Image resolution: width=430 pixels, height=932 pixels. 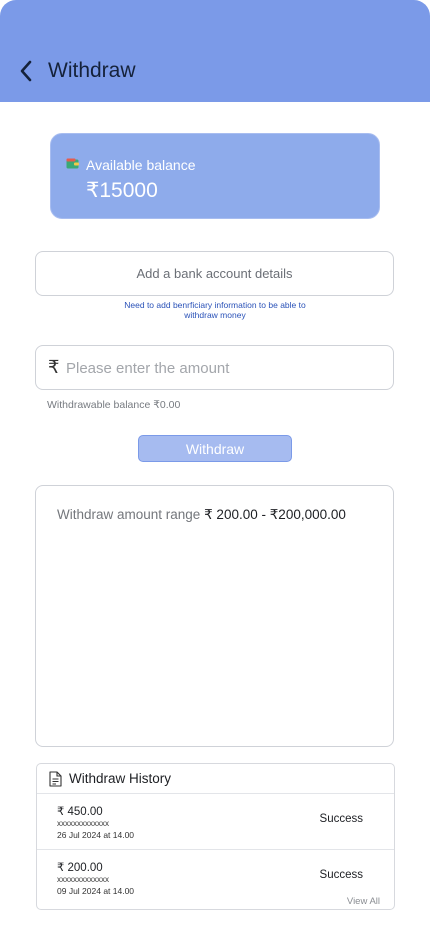 I want to click on balance-label: Available balance, so click(x=141, y=165).